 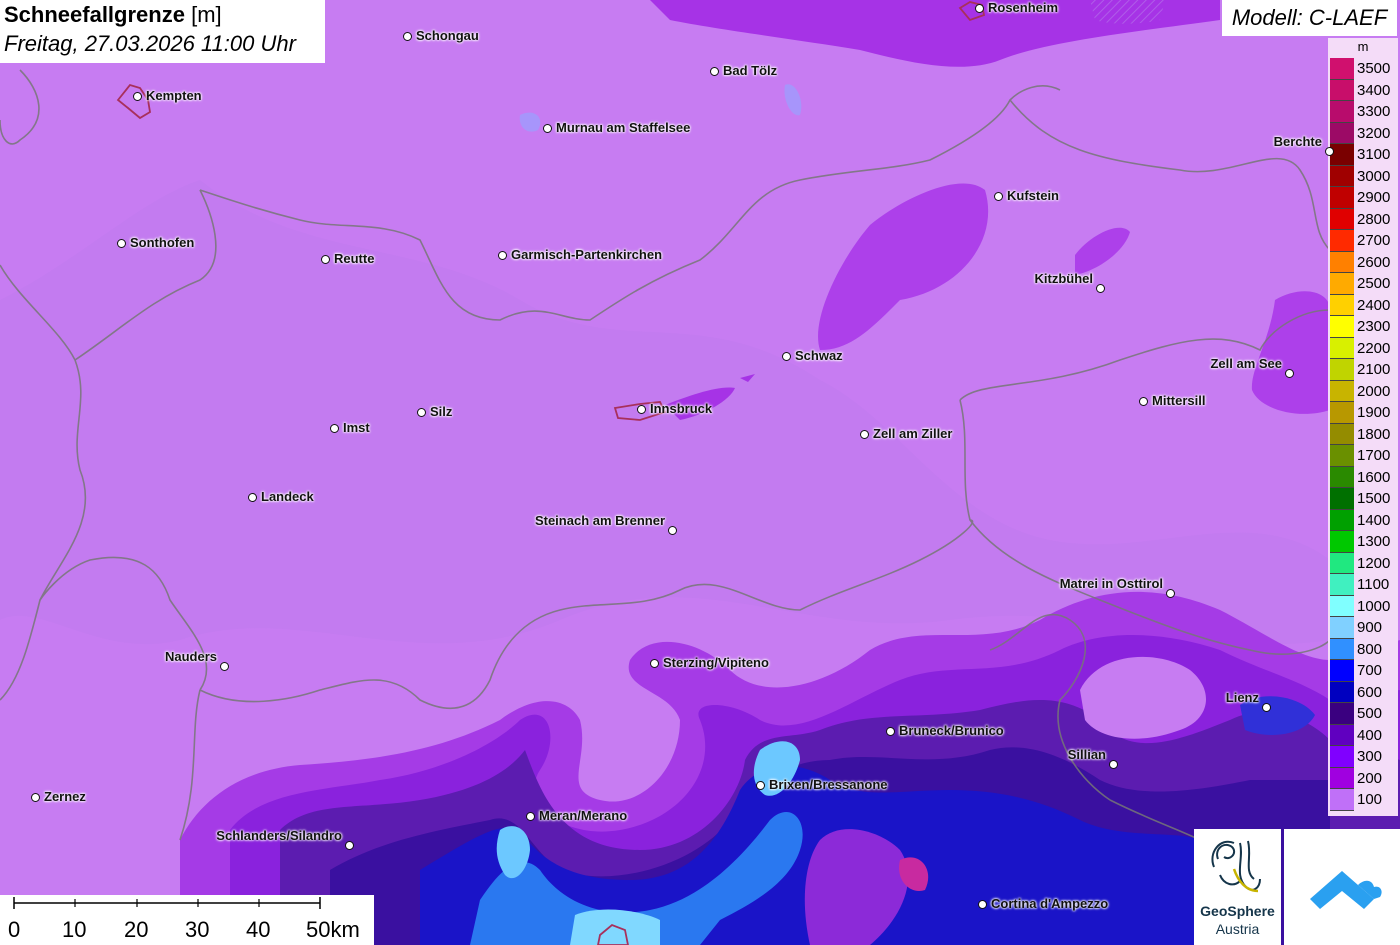 I want to click on city-marker-matrei-in-osttirol, so click(x=1170, y=593).